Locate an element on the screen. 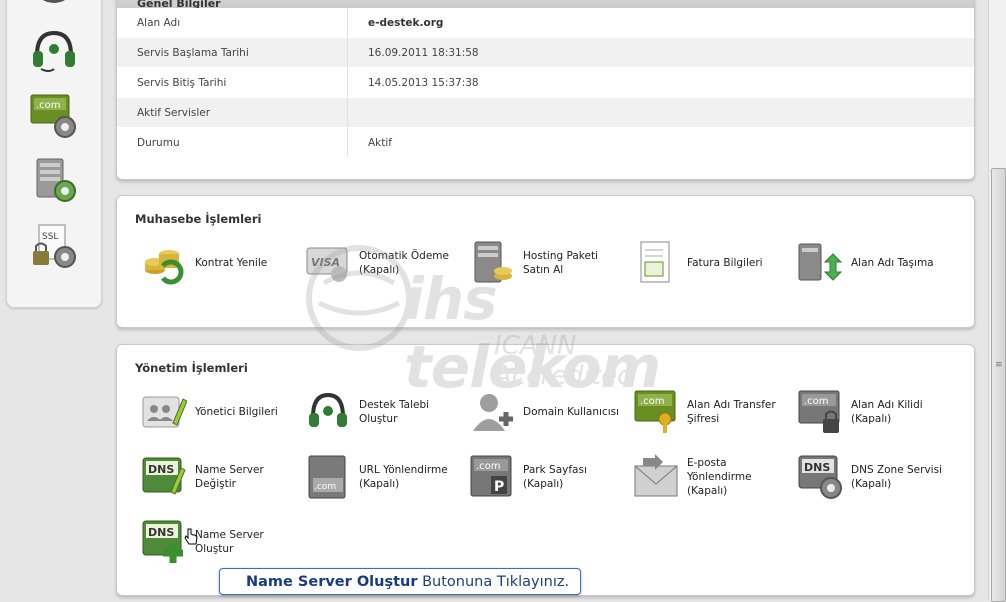  muhasebe-title: Muhasebe İşlemleri is located at coordinates (198, 219).